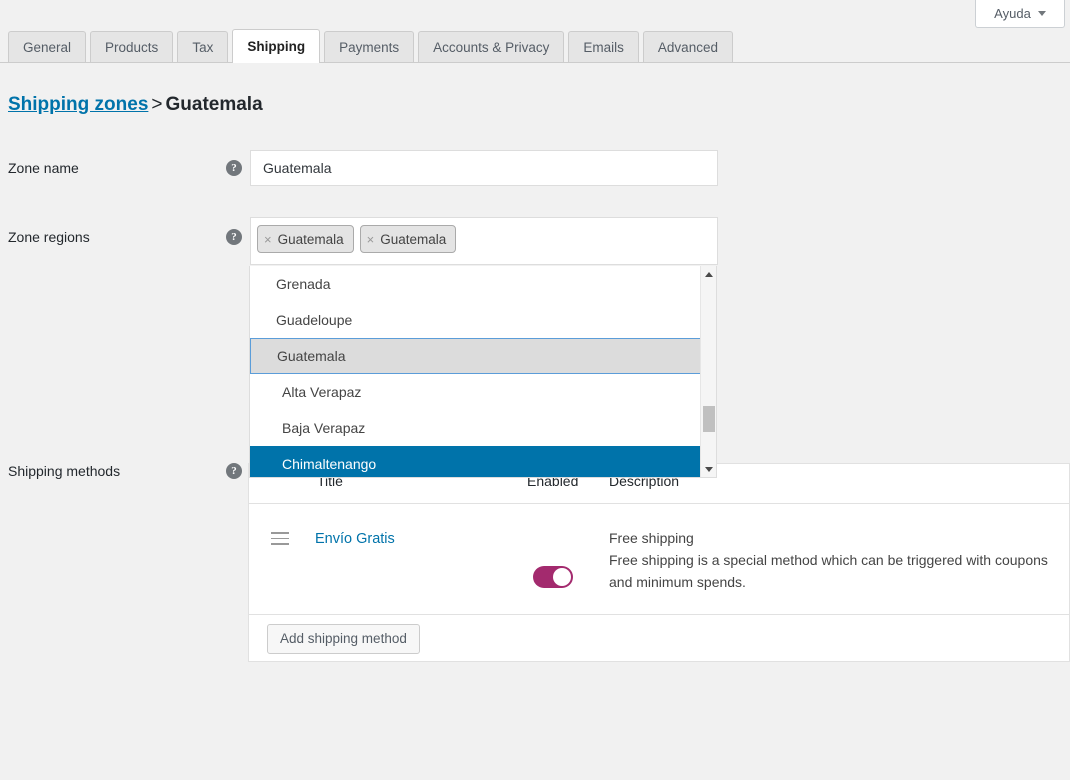 Image resolution: width=1070 pixels, height=780 pixels. Describe the element at coordinates (214, 104) in the screenshot. I see `breadcrumb-current: Guatemala` at that location.